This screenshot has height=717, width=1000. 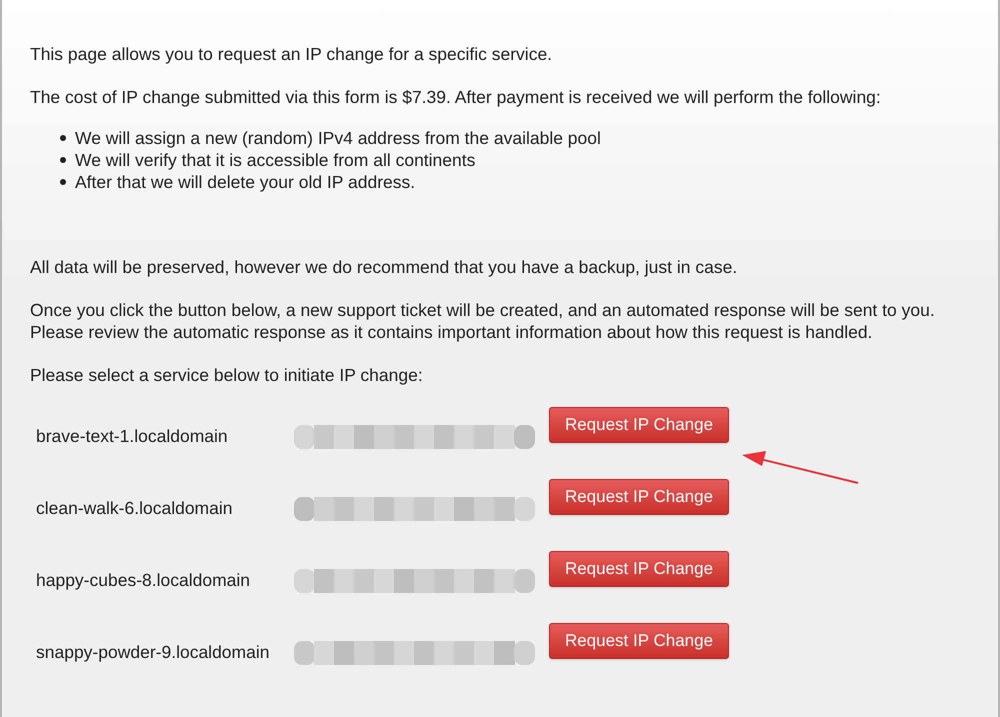 I want to click on ticket-note: Once you click the button below, a new support ticket will be created, and an automated response will be sent to you. Please review the automatic response as it contains important information about how this request is handled., so click(x=483, y=321).